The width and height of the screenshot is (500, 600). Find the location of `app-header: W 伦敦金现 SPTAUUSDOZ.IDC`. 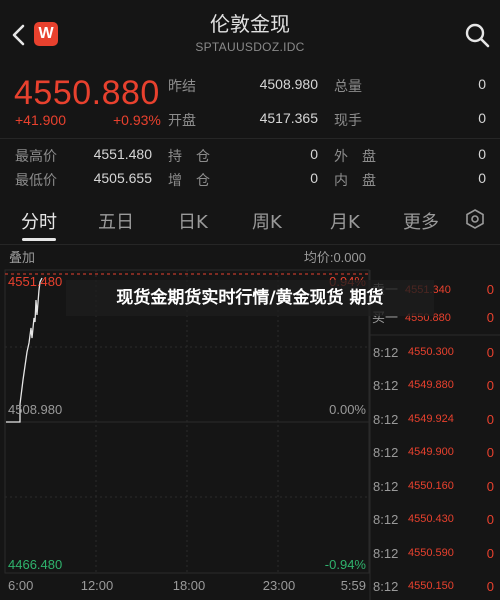

app-header: W 伦敦金现 SPTAUUSDOZ.IDC is located at coordinates (250, 31).